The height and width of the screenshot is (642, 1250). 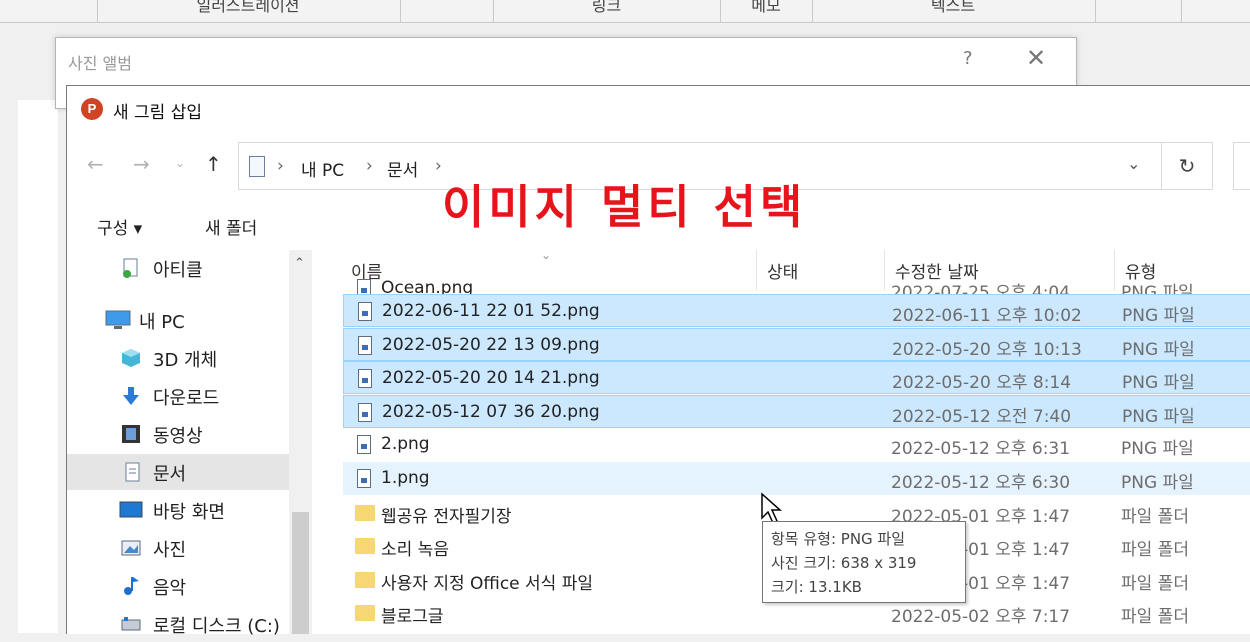 I want to click on nav-item-3d-objects: 3D 개체, so click(x=178, y=358).